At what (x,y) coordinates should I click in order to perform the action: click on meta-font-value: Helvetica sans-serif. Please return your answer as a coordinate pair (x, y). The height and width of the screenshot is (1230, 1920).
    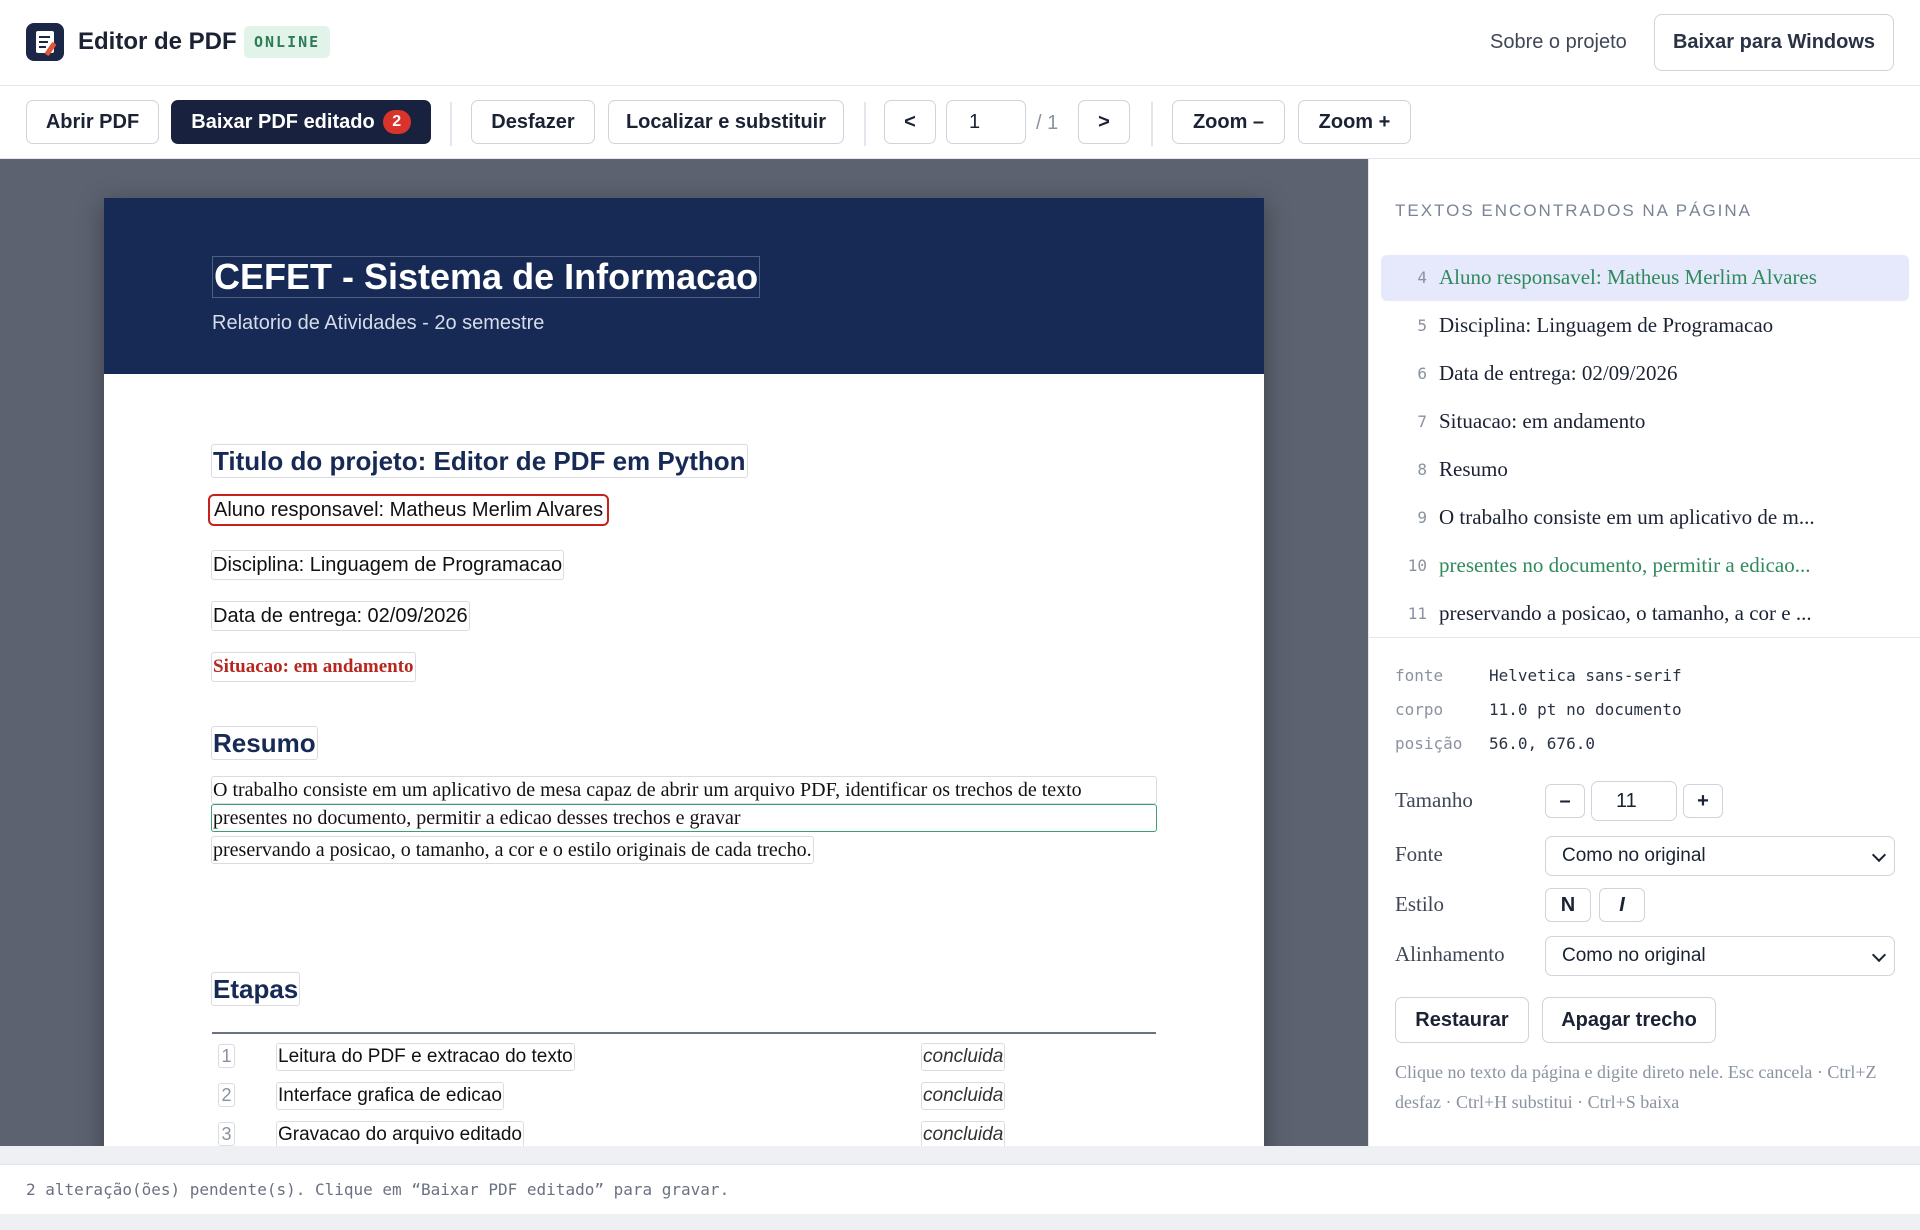
    Looking at the image, I should click on (1585, 675).